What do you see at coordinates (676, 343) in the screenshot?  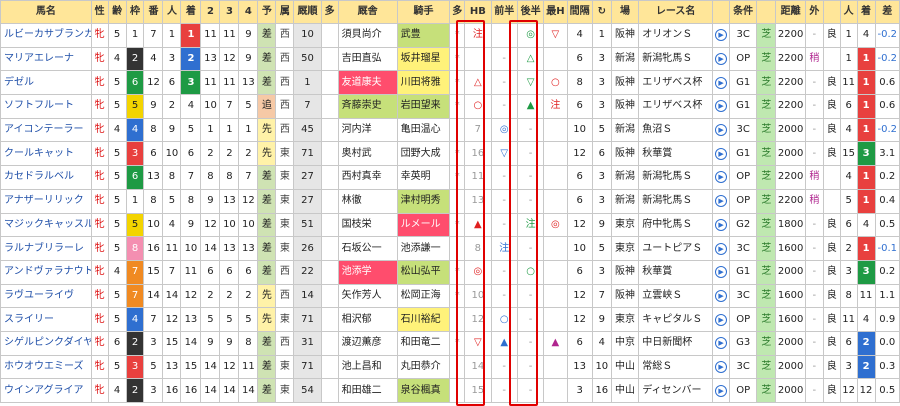 I see `race-name-cell: 中日新聞杯` at bounding box center [676, 343].